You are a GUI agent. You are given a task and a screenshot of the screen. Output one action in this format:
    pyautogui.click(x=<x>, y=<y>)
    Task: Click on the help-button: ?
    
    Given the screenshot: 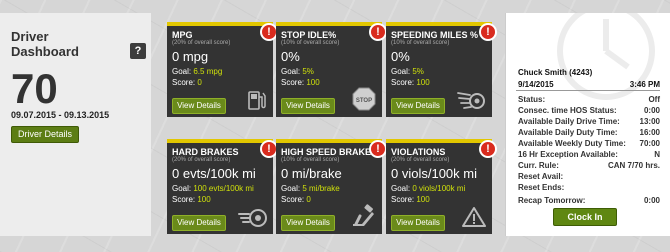 What is the action you would take?
    pyautogui.click(x=138, y=51)
    